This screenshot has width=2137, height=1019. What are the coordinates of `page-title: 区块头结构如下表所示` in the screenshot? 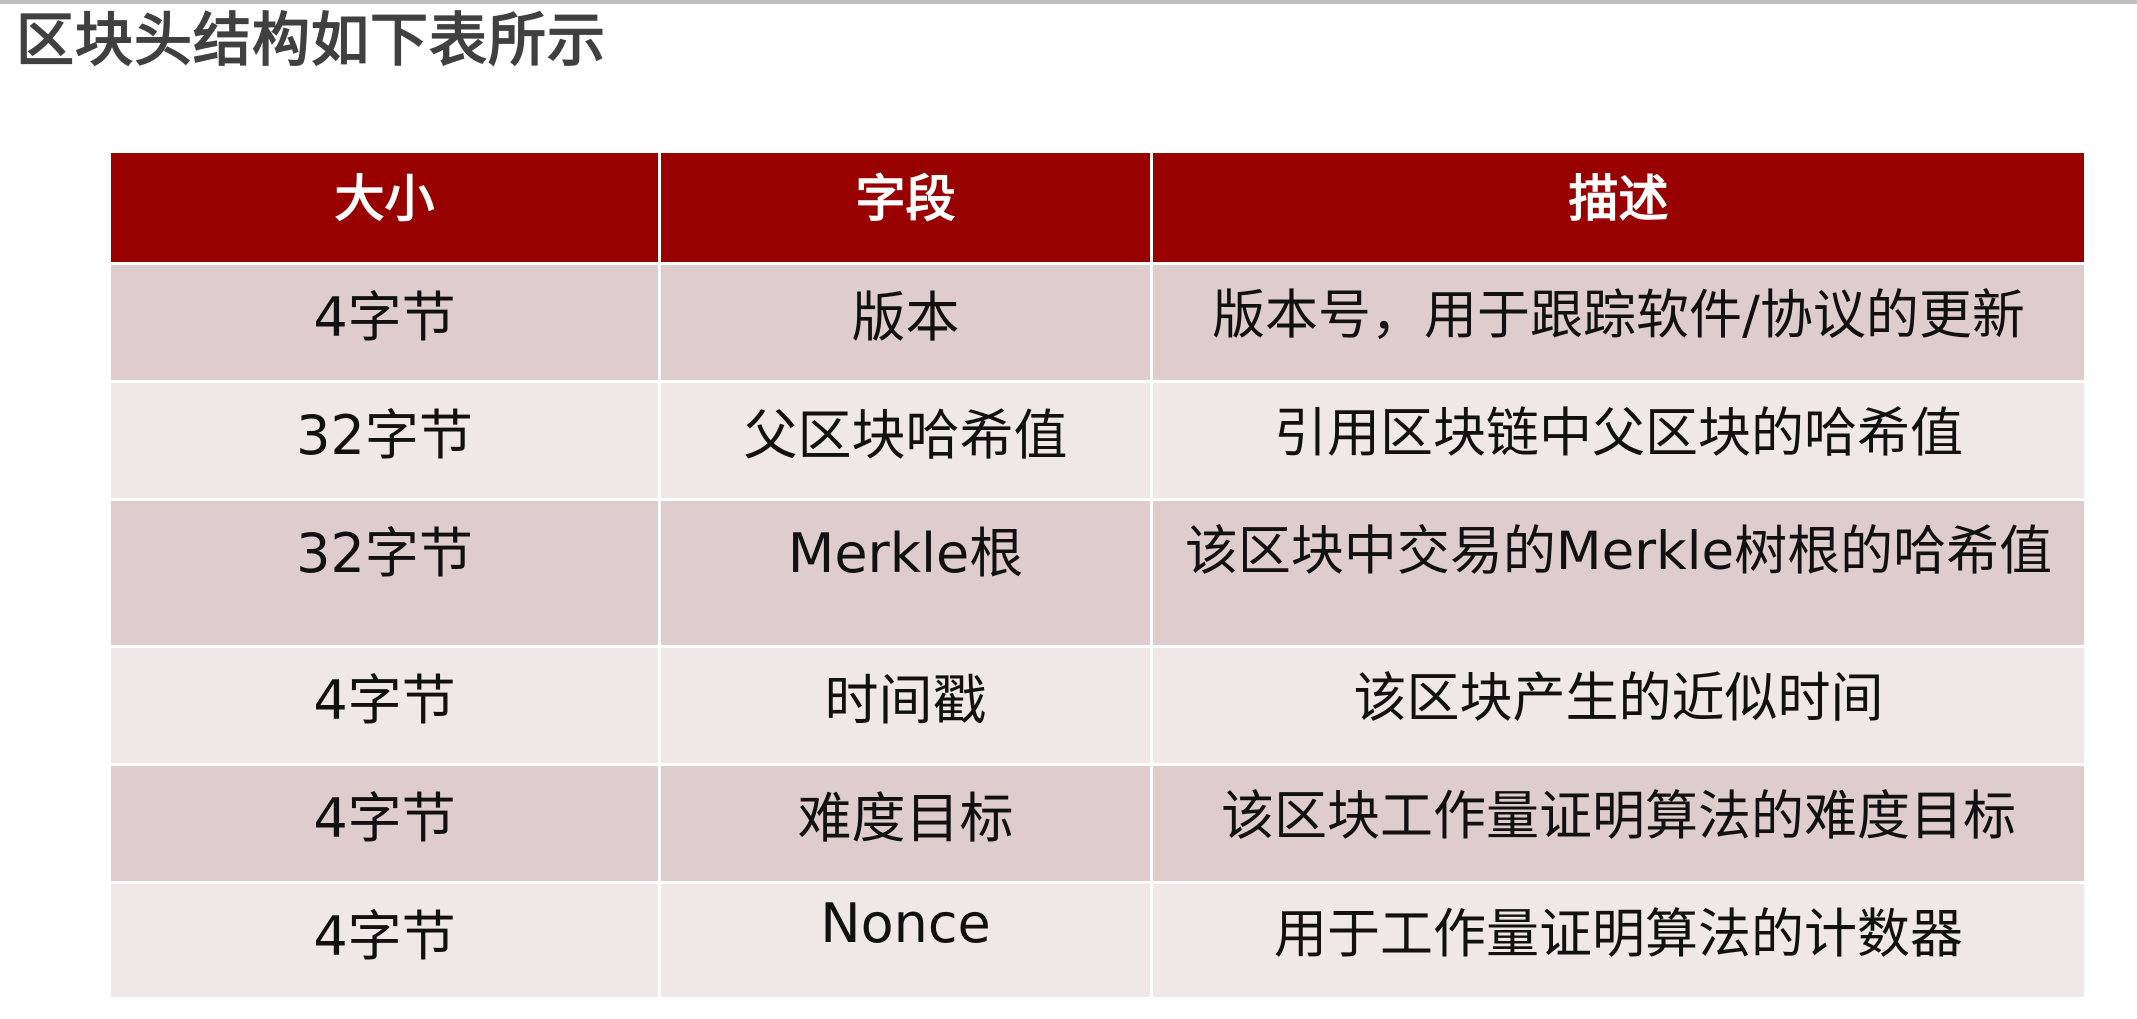 It's located at (311, 40).